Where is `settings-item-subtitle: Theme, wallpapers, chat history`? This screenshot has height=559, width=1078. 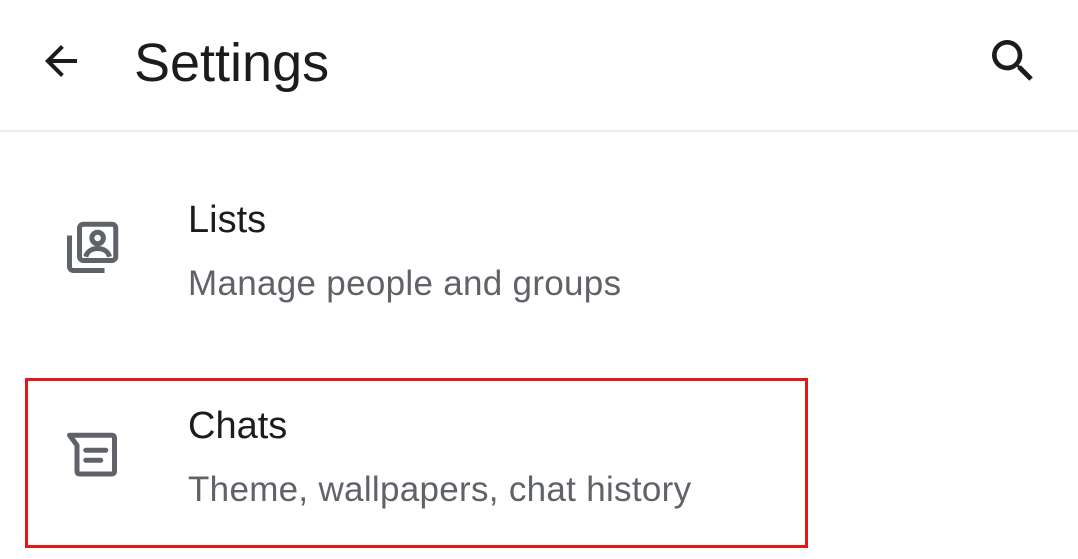 settings-item-subtitle: Theme, wallpapers, chat history is located at coordinates (440, 489).